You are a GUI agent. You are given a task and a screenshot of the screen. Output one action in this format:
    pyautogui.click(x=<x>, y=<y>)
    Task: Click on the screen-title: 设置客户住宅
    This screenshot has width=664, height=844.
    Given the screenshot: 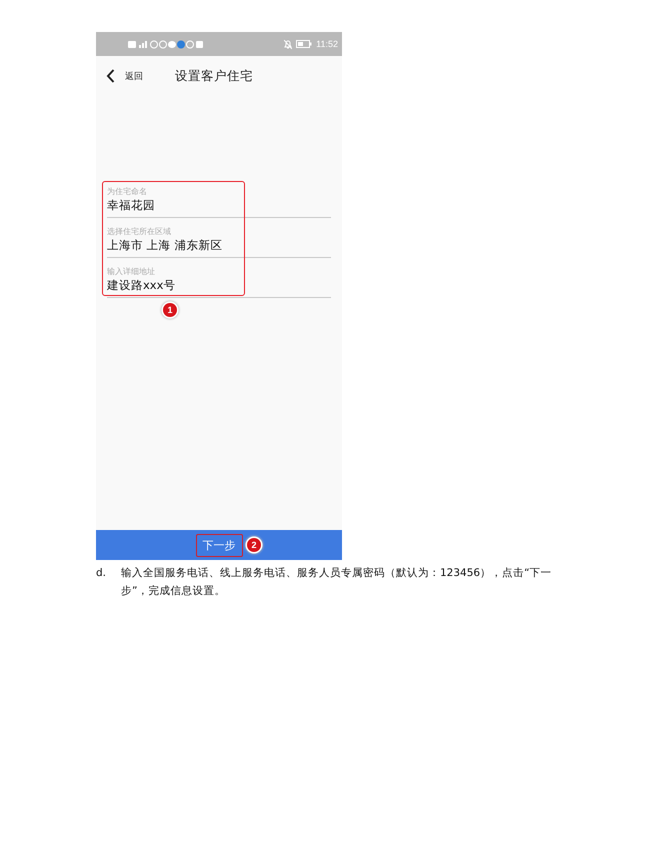 What is the action you would take?
    pyautogui.click(x=214, y=76)
    